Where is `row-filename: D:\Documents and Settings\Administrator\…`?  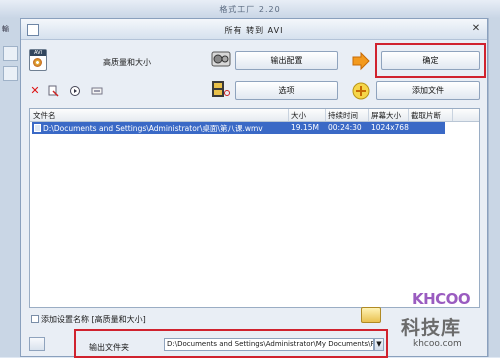 row-filename: D:\Documents and Settings\Administrator\… is located at coordinates (153, 128).